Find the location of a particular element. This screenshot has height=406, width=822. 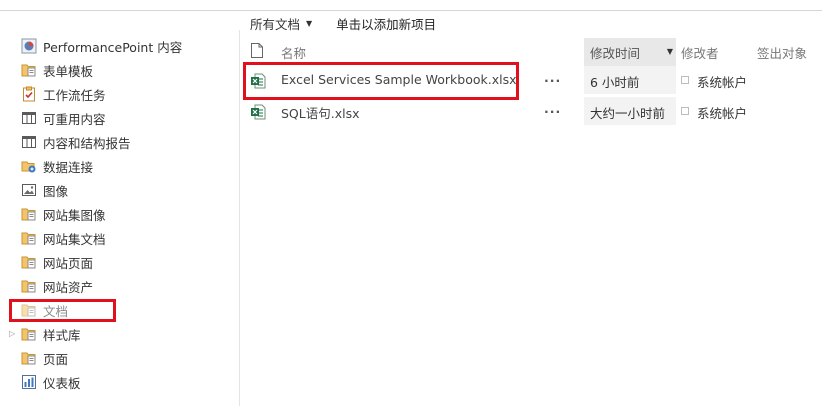

list-row: SQL语句.xlsx ... 大约一小时前 系统帐户 is located at coordinates (531, 111).